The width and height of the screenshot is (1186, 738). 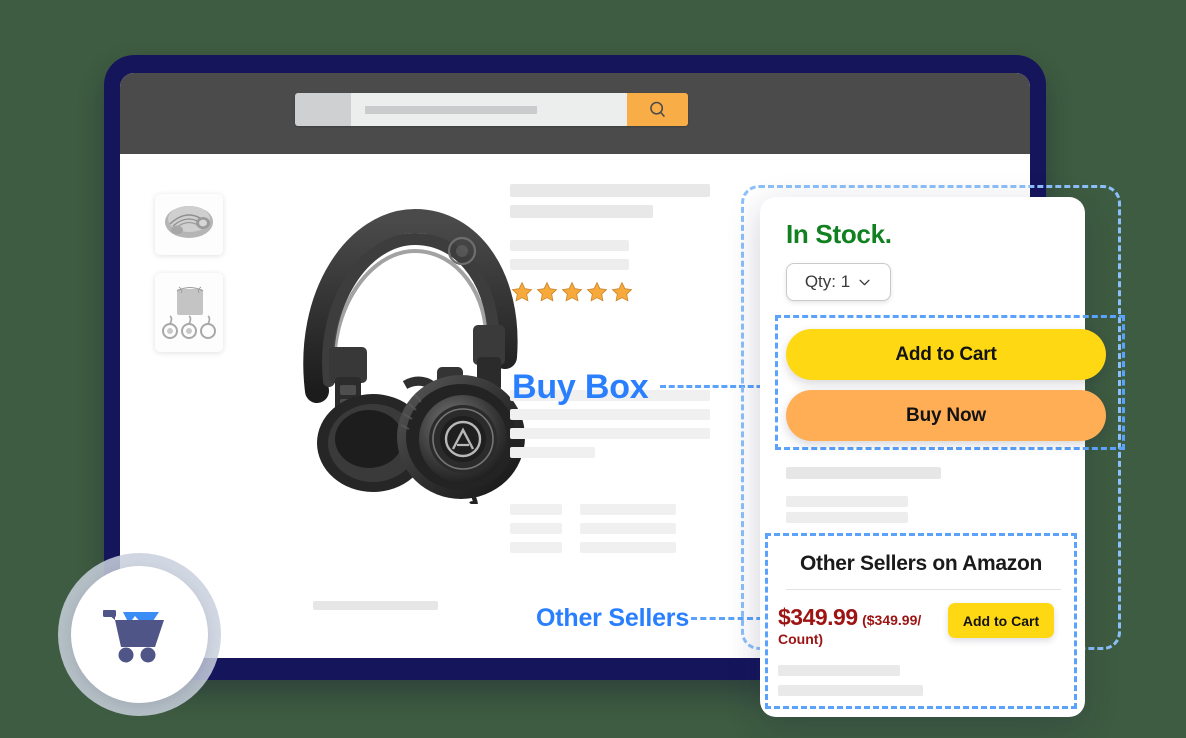 What do you see at coordinates (323, 109) in the screenshot?
I see `search-department-selector` at bounding box center [323, 109].